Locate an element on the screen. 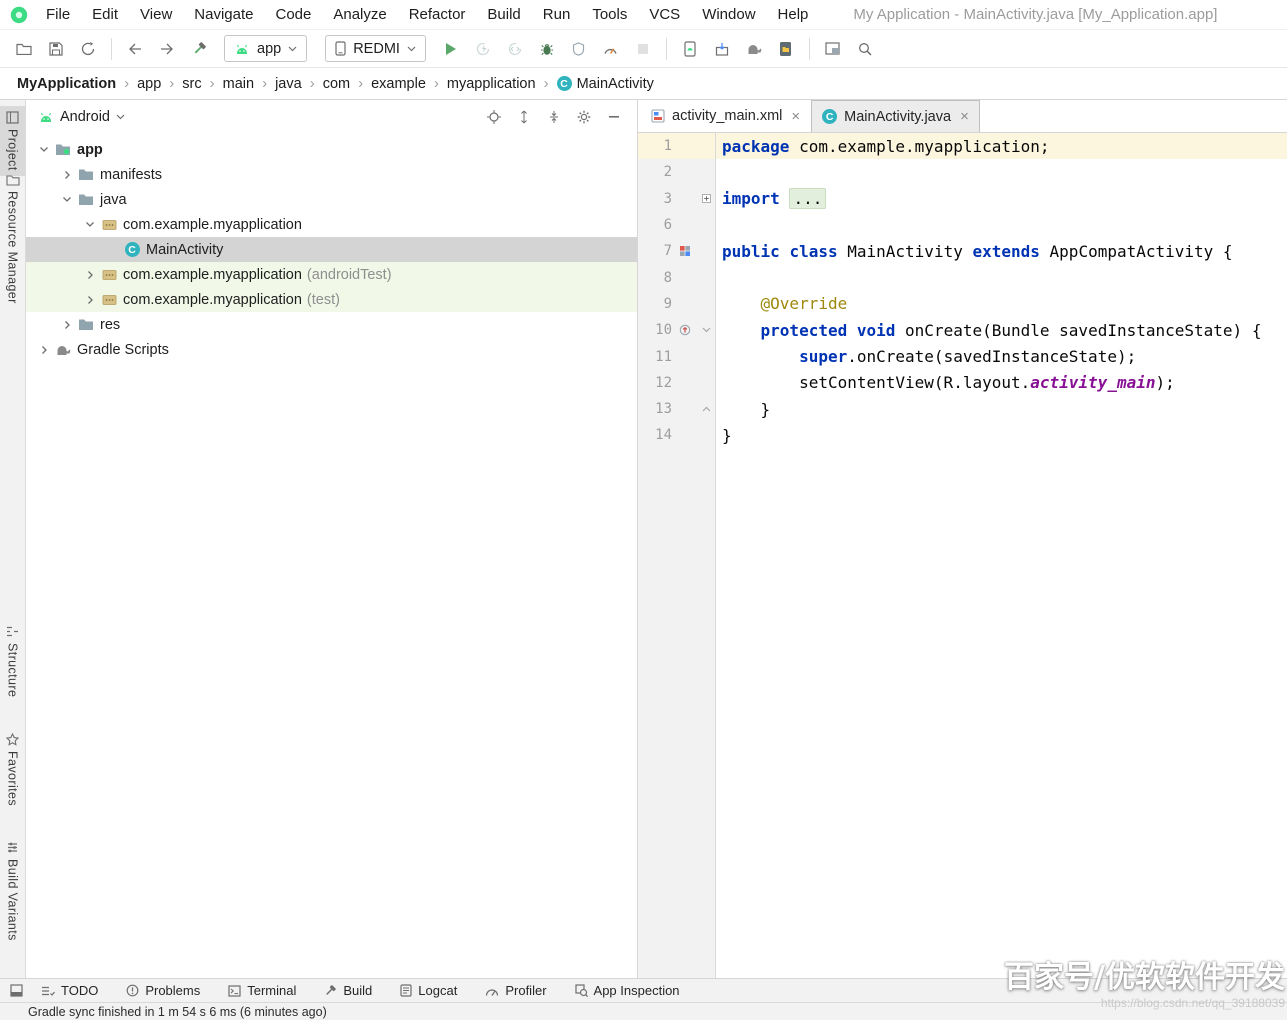 This screenshot has height=1020, width=1287. tree-item-app: app is located at coordinates (331, 149).